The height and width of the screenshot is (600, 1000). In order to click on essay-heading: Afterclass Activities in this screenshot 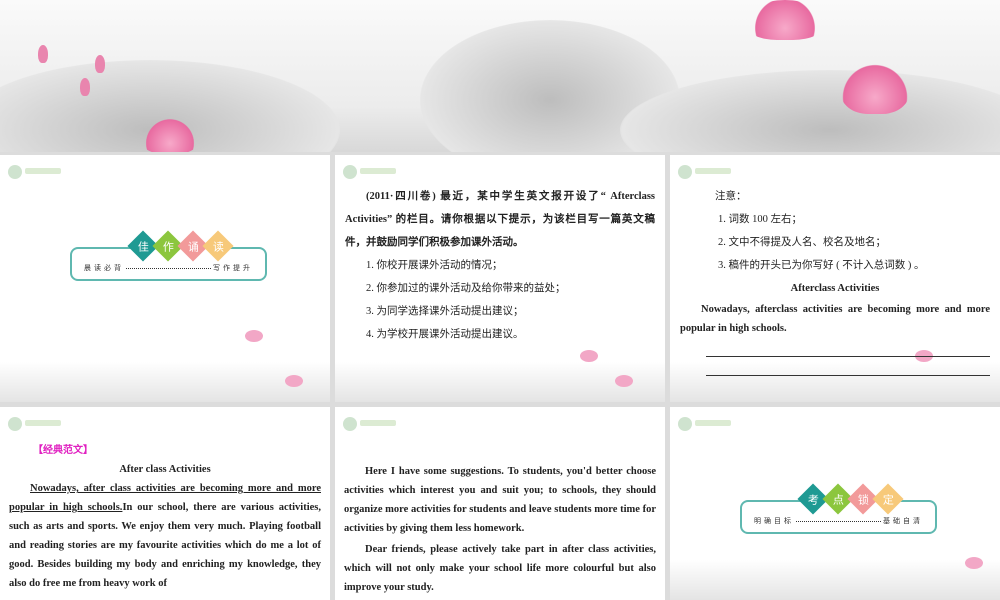, I will do `click(835, 288)`.